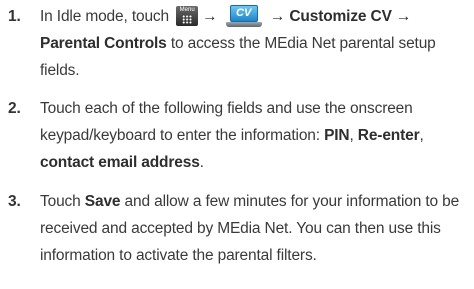 This screenshot has height=289, width=474. Describe the element at coordinates (187, 19) in the screenshot. I see `menu-grid-dots` at that location.